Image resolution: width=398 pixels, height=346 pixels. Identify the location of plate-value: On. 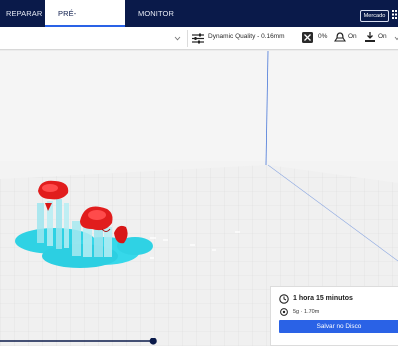
(382, 36).